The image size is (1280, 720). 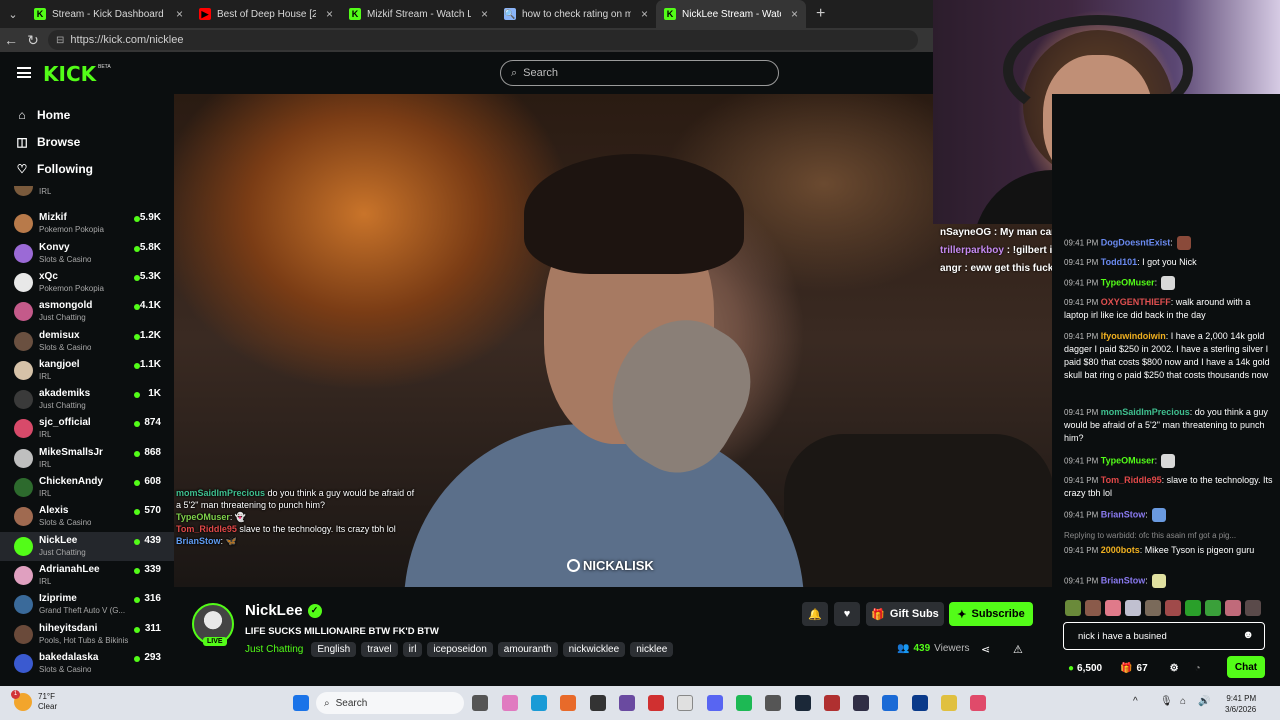 What do you see at coordinates (1174, 668) in the screenshot?
I see `settings-icon: ⚙` at bounding box center [1174, 668].